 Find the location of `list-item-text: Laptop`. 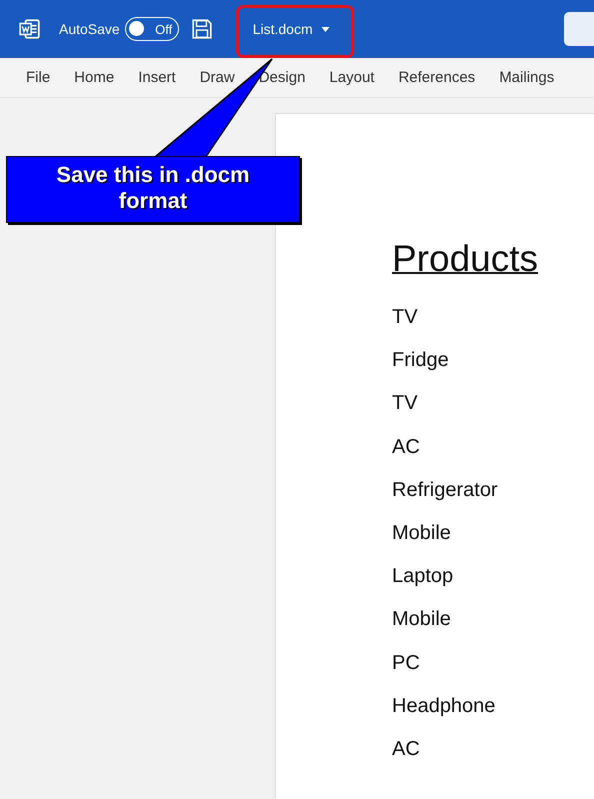

list-item-text: Laptop is located at coordinates (423, 577).